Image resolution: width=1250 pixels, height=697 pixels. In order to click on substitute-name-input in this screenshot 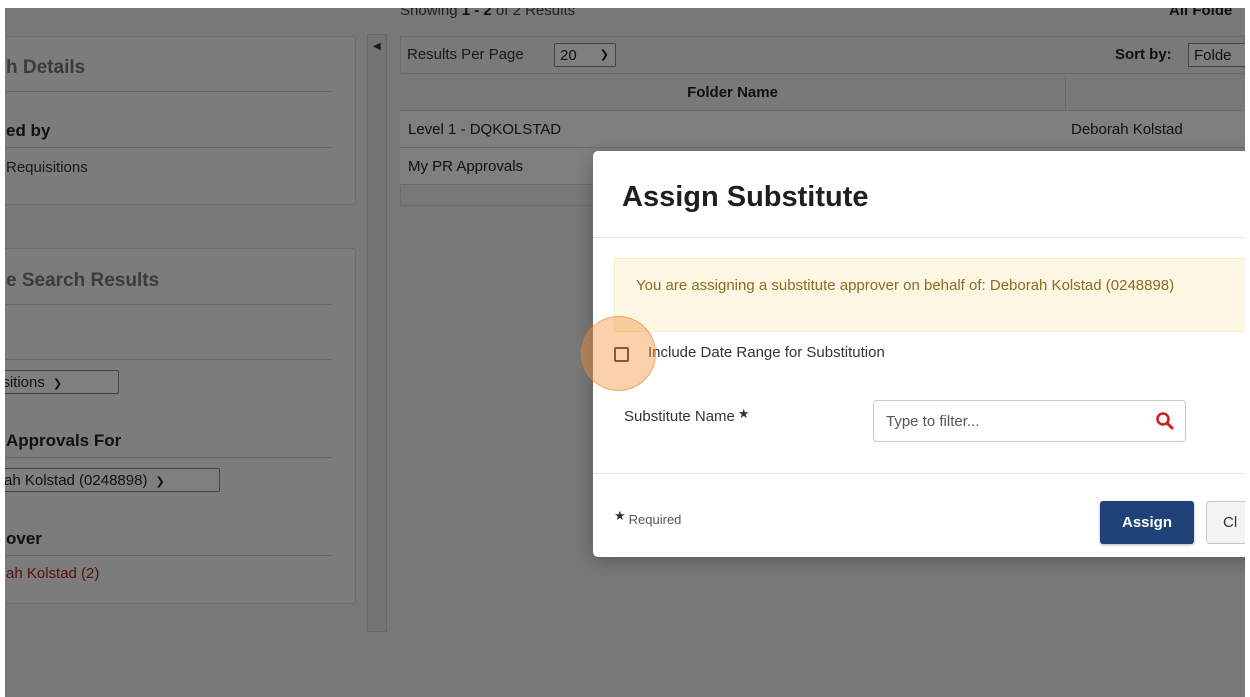, I will do `click(1016, 421)`.